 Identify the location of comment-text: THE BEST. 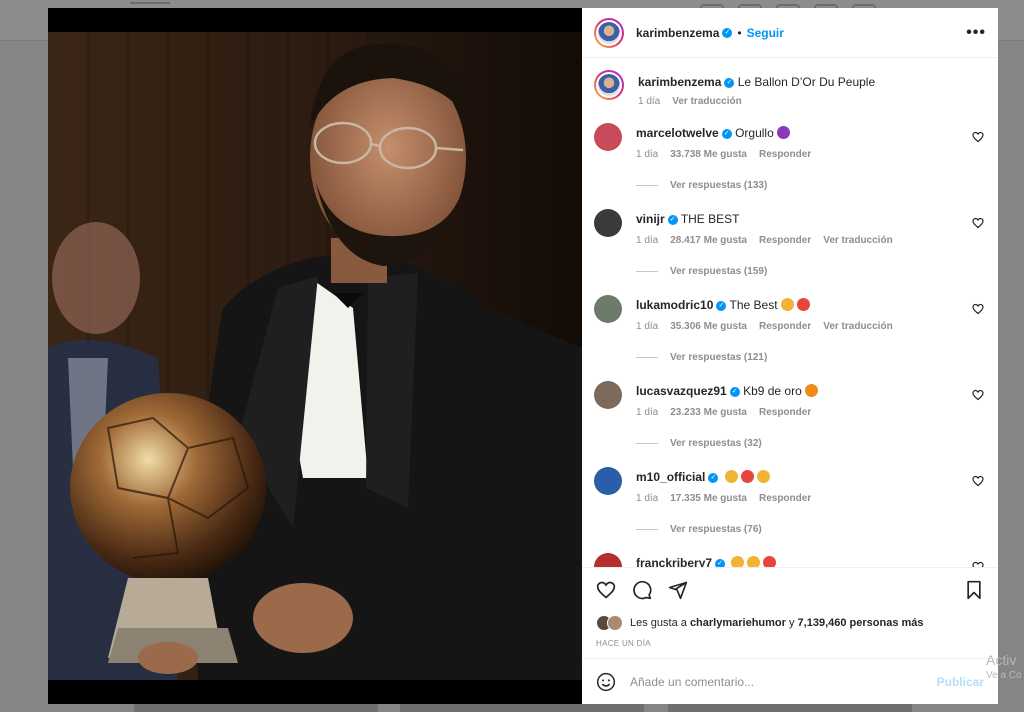
(710, 219).